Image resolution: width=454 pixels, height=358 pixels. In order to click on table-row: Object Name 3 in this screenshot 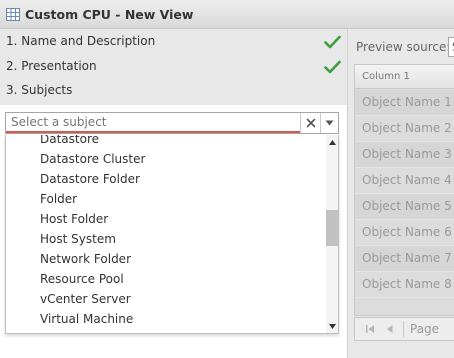, I will do `click(404, 155)`.